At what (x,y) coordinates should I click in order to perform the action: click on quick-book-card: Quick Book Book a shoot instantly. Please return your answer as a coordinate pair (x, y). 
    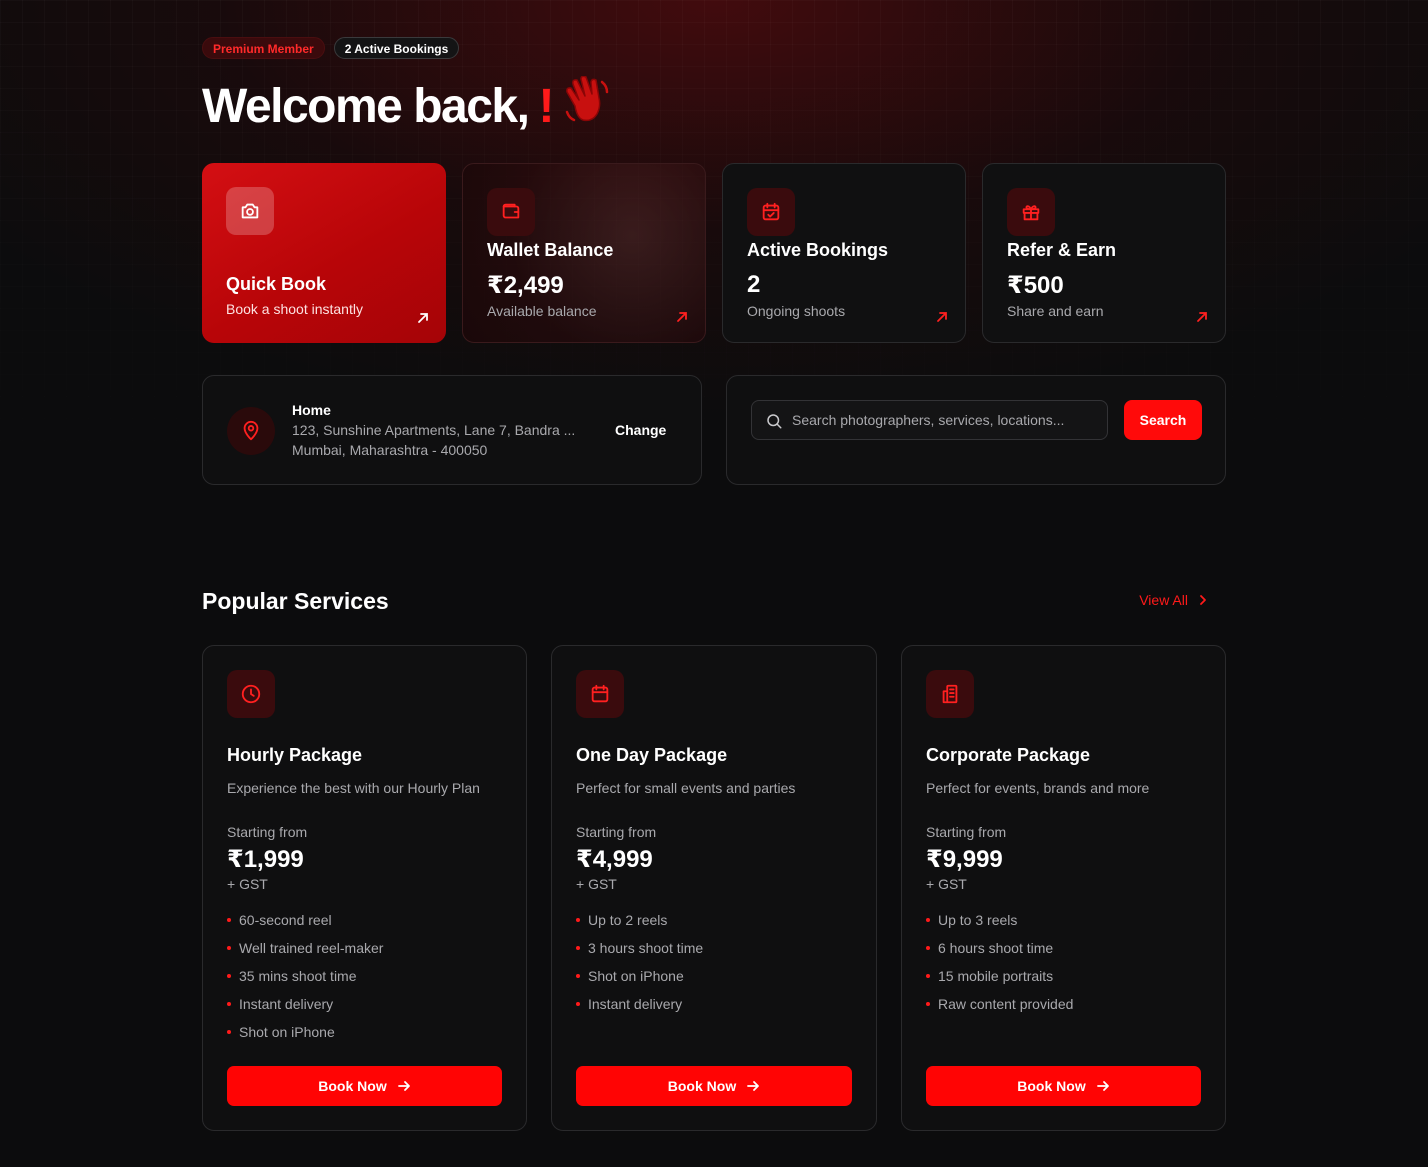
    Looking at the image, I should click on (324, 253).